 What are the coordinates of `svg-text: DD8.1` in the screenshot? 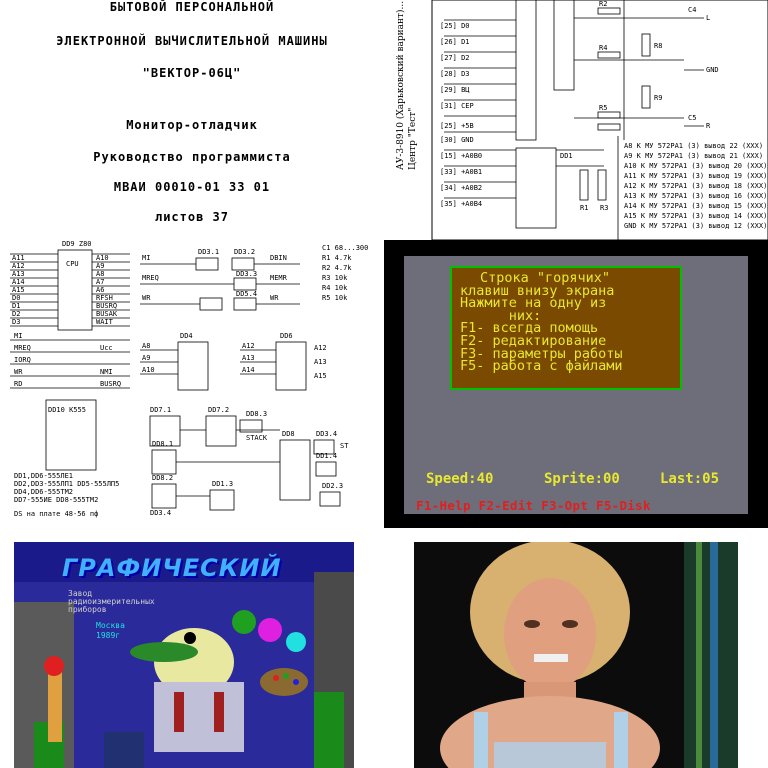 It's located at (162, 444).